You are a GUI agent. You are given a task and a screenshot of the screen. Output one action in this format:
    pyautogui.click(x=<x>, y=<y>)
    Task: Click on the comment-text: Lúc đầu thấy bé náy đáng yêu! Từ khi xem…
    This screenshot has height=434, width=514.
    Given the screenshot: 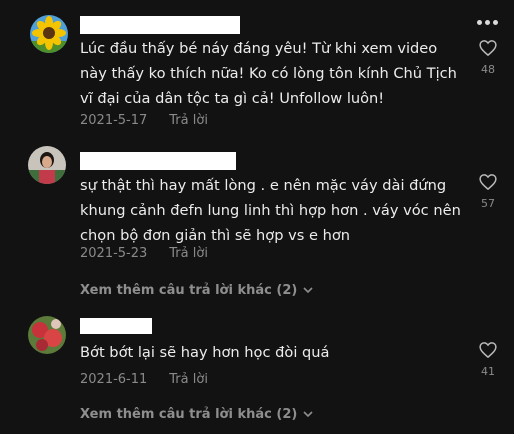 What is the action you would take?
    pyautogui.click(x=268, y=73)
    